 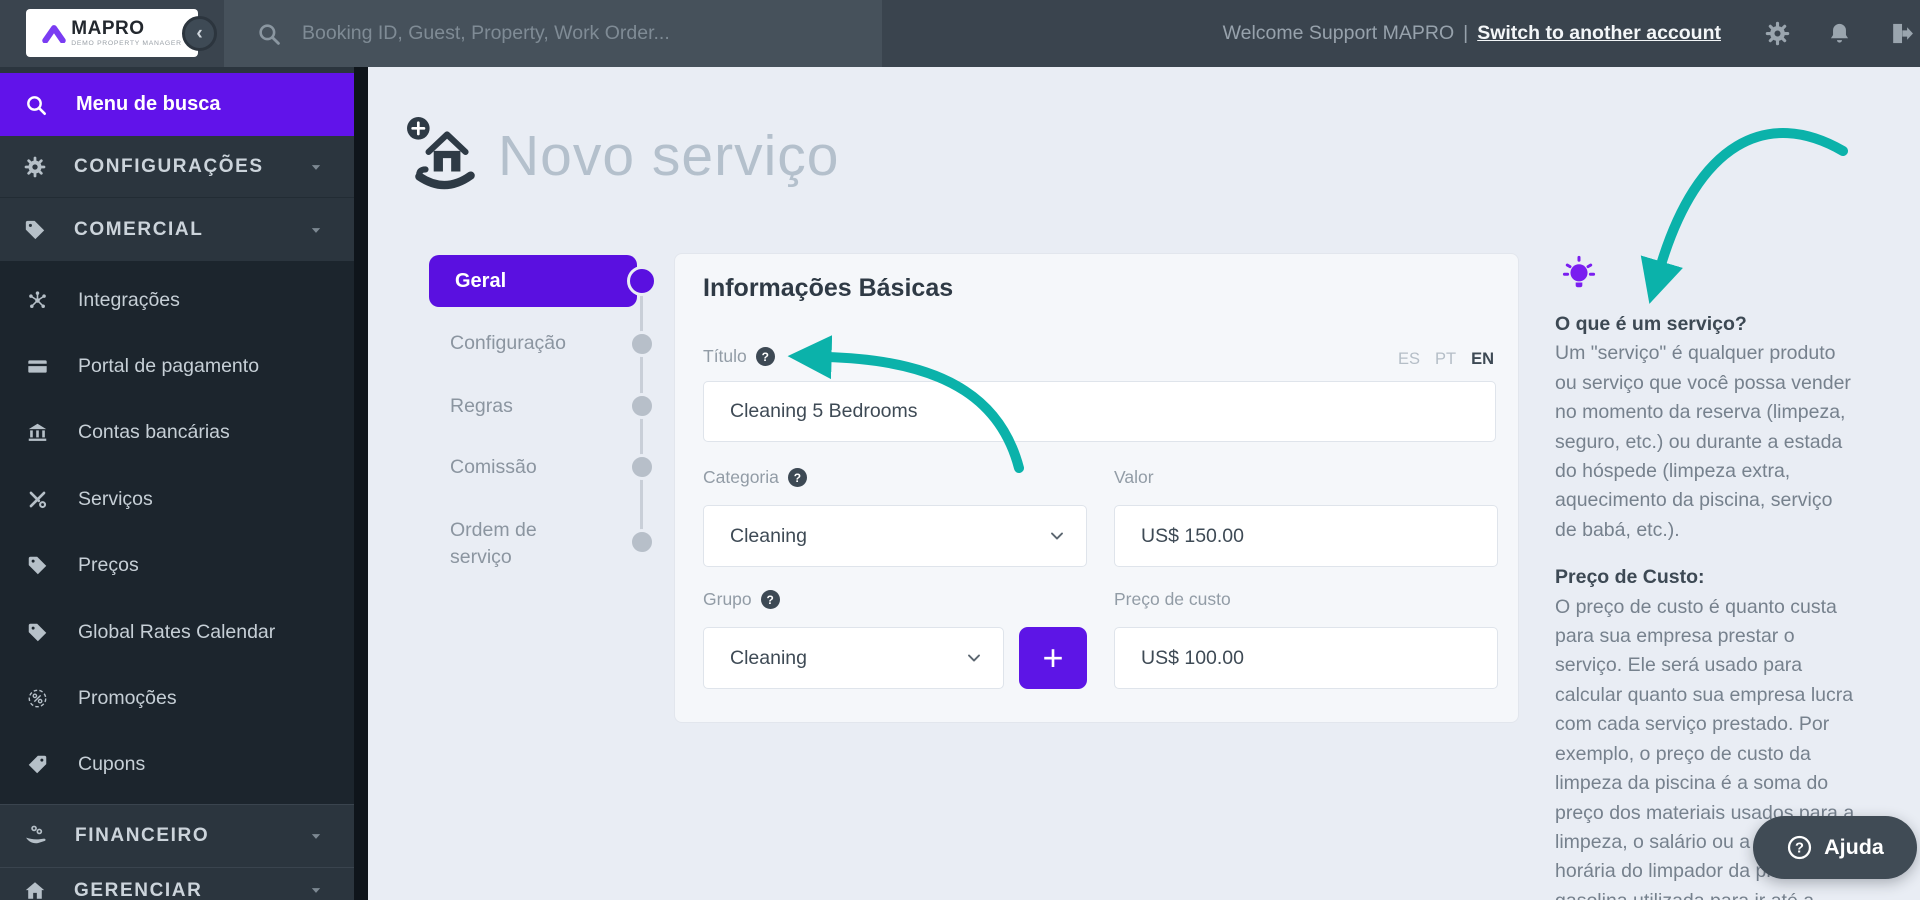 What do you see at coordinates (591, 33) in the screenshot?
I see `global-search-input` at bounding box center [591, 33].